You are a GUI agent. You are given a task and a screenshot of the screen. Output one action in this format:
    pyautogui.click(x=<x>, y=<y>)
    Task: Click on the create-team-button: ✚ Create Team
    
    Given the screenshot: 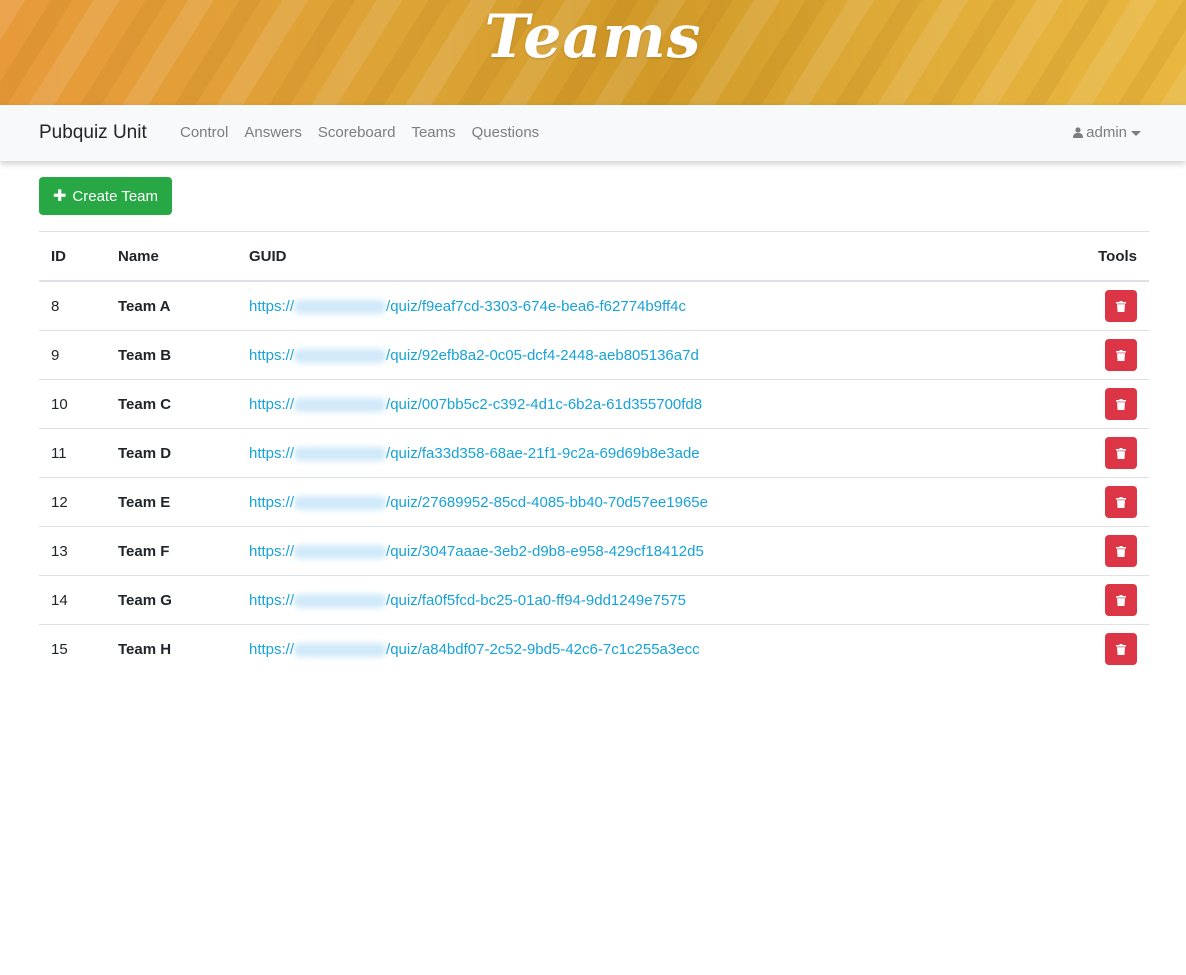 What is the action you would take?
    pyautogui.click(x=106, y=196)
    